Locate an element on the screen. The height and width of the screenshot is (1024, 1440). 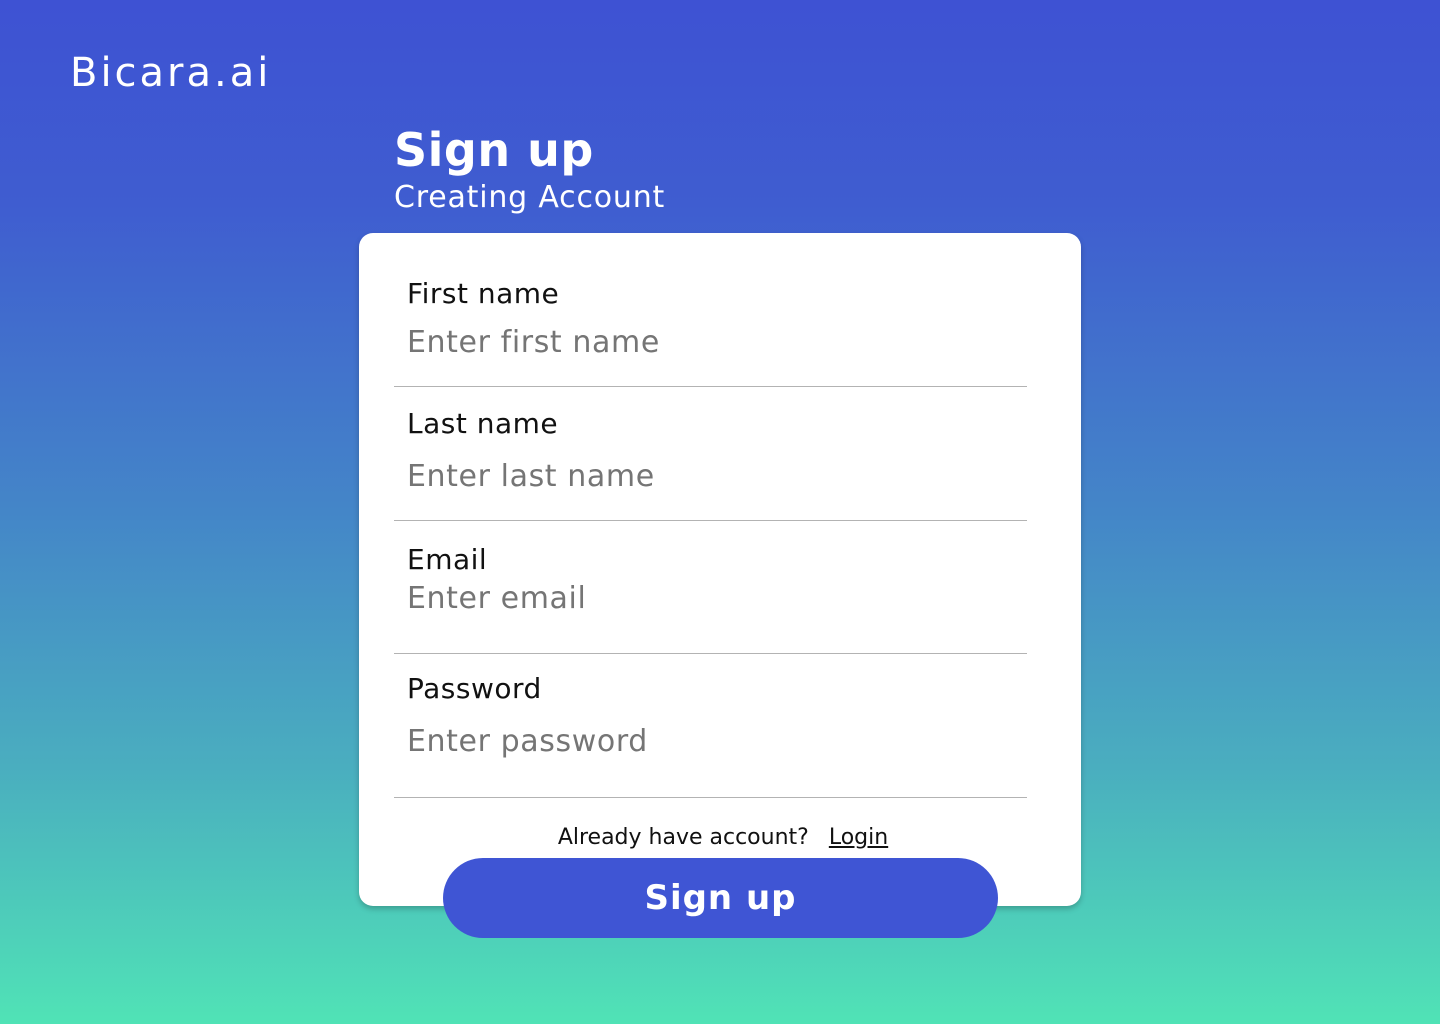
password-field: Password is located at coordinates (710, 726).